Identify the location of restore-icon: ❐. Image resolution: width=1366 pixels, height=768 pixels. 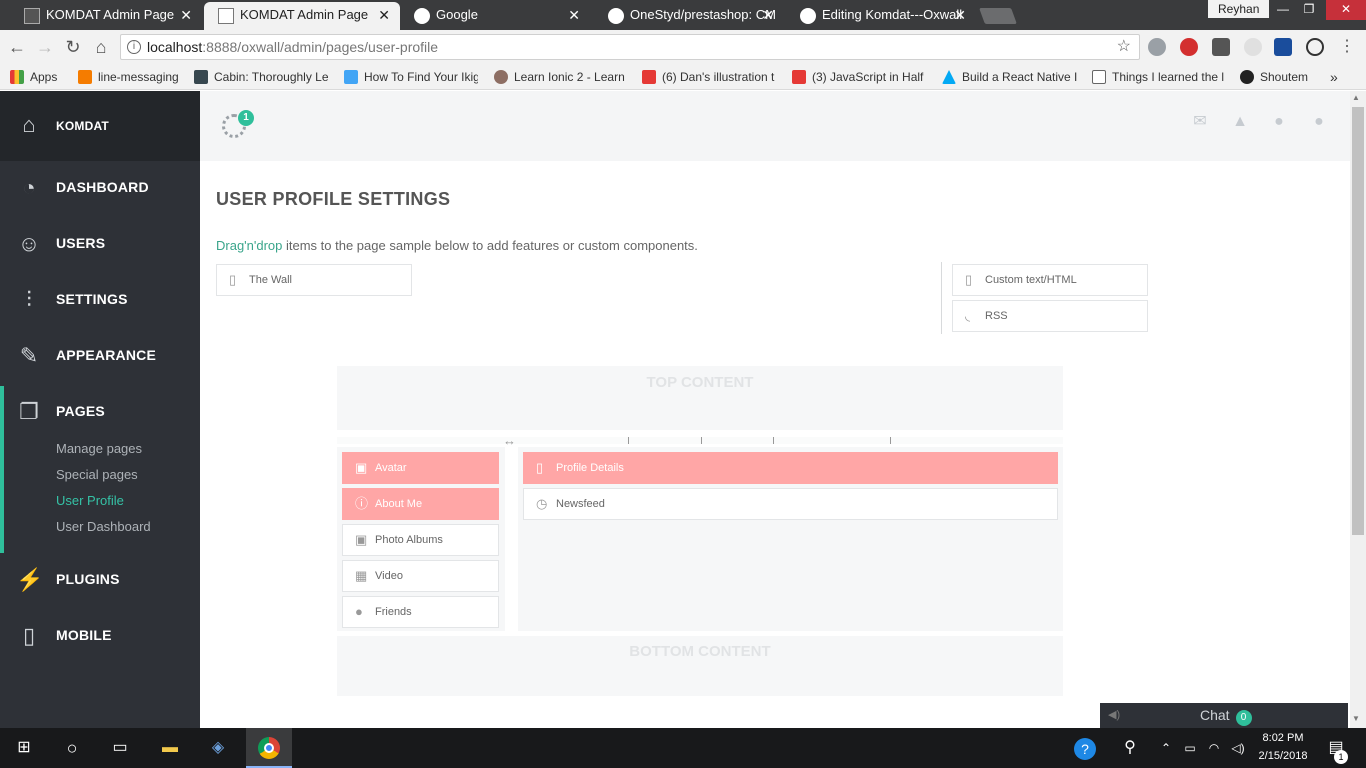
(1309, 10).